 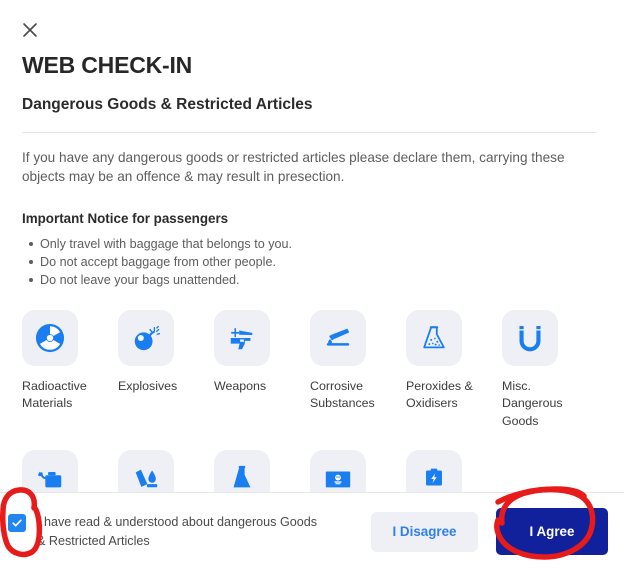 What do you see at coordinates (489, 531) in the screenshot?
I see `footer-button-row: I Disagree I Agree` at bounding box center [489, 531].